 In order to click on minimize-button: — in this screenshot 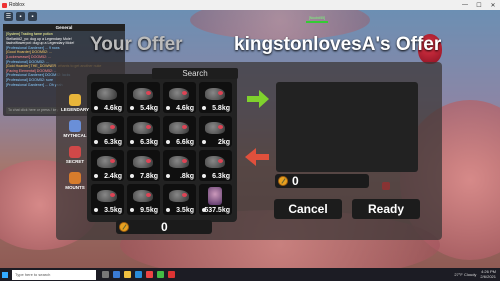, I will do `click(465, 5)`.